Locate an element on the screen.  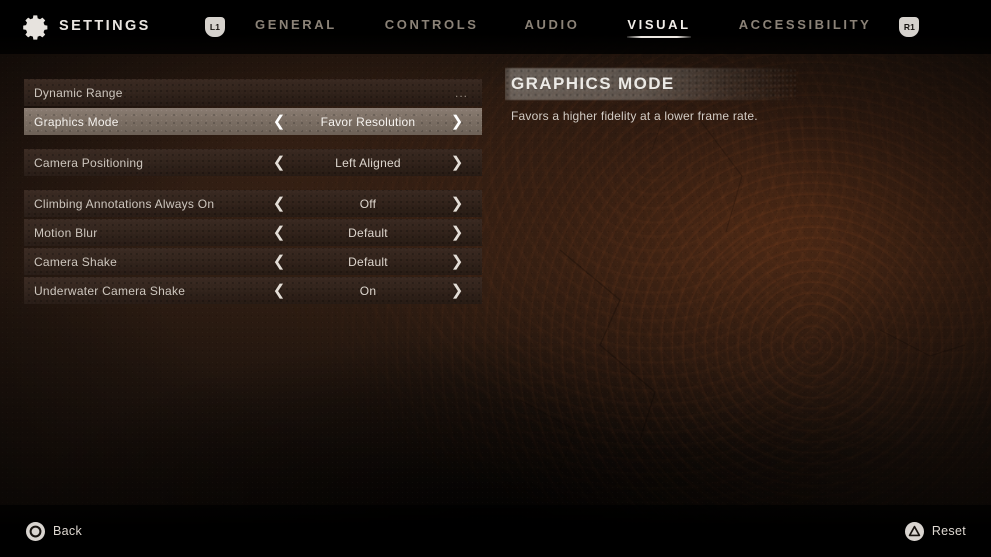
l1-bumper-icon: L1 is located at coordinates (215, 27).